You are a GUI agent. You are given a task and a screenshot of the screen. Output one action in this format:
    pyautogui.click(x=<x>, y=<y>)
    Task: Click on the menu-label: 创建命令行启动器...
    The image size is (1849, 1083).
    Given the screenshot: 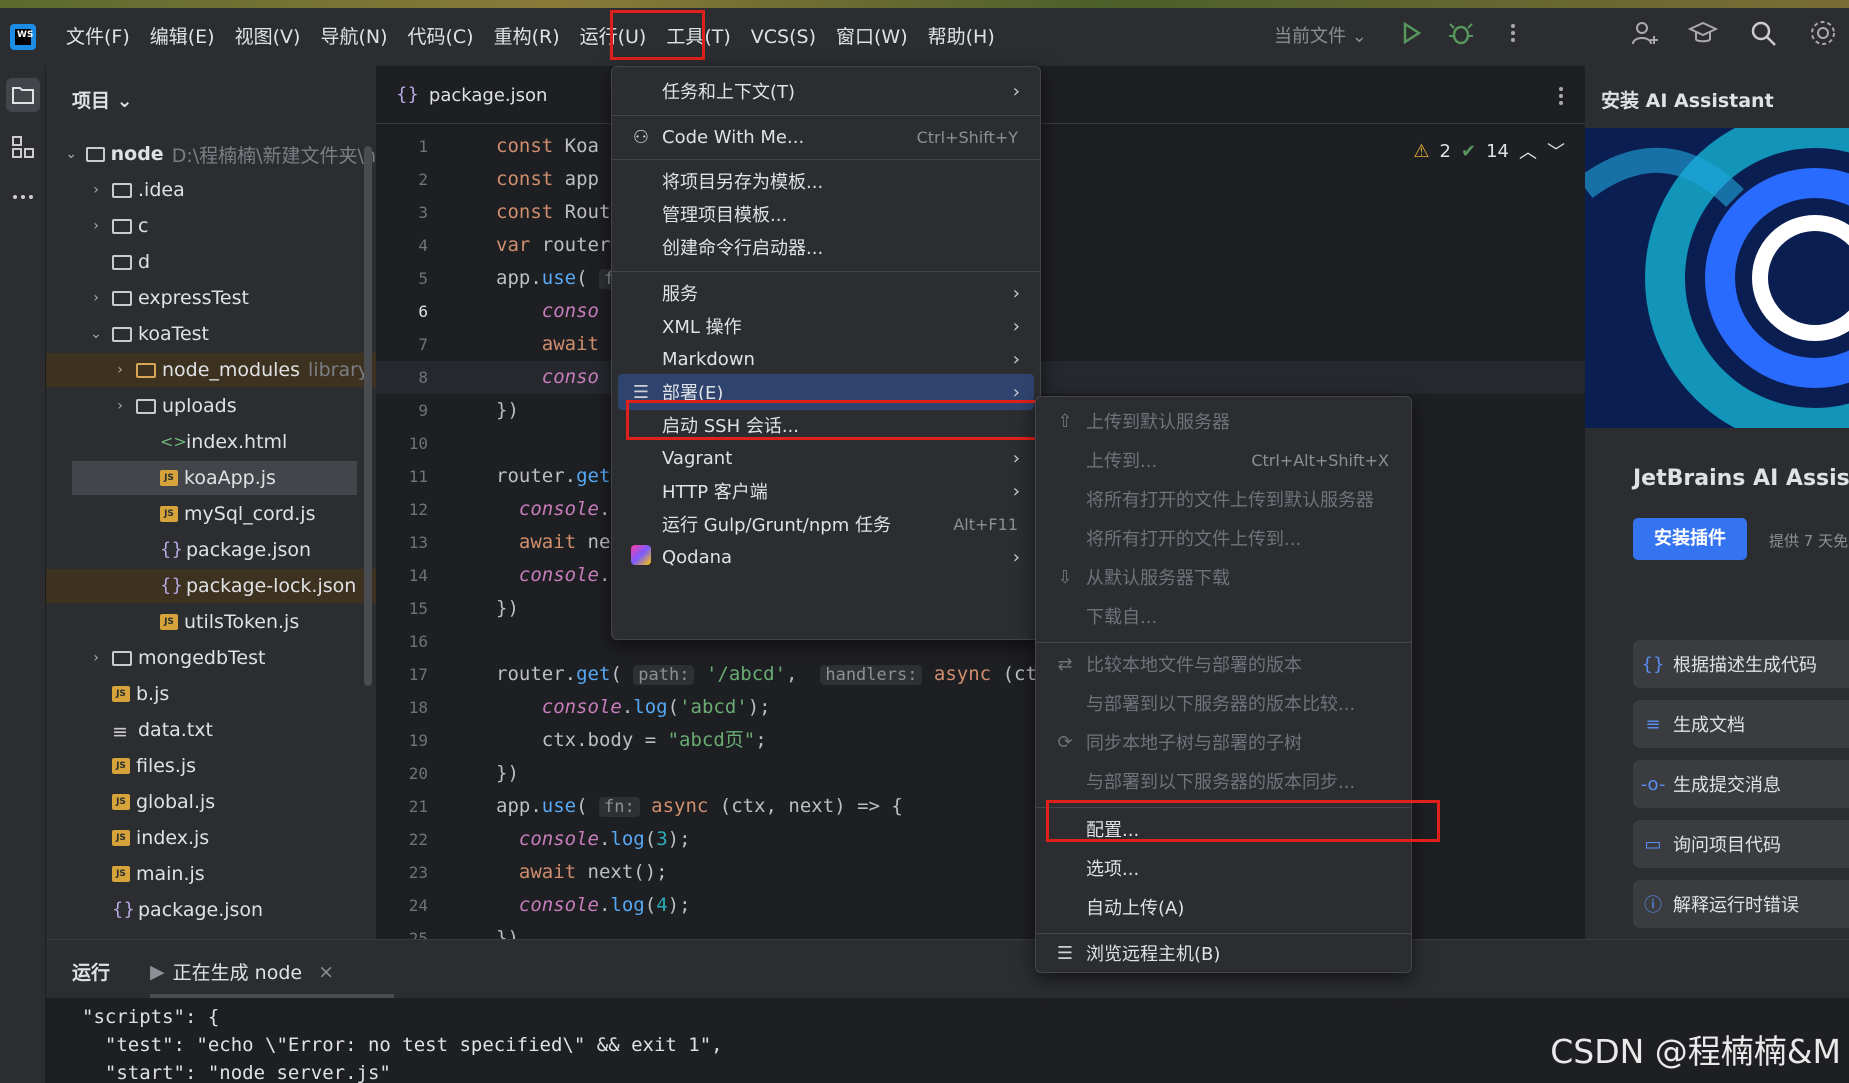 What is the action you would take?
    pyautogui.click(x=743, y=248)
    